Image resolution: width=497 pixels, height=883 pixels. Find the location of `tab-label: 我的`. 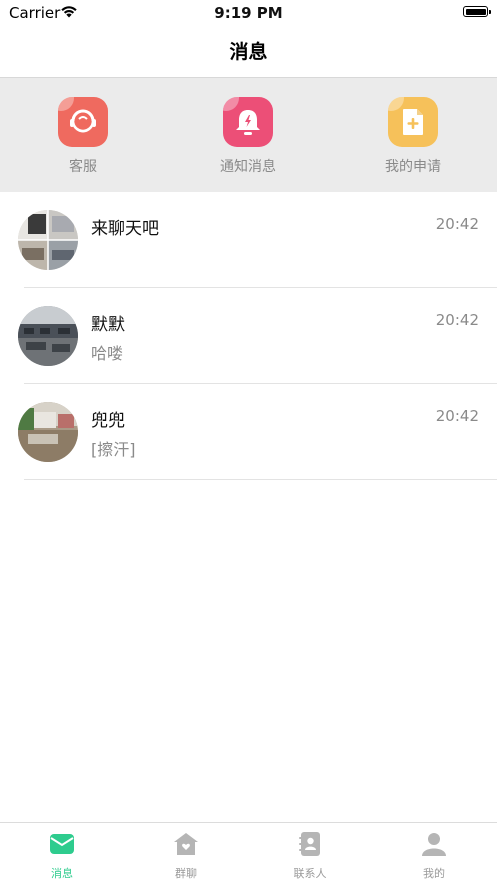

tab-label: 我的 is located at coordinates (434, 873).